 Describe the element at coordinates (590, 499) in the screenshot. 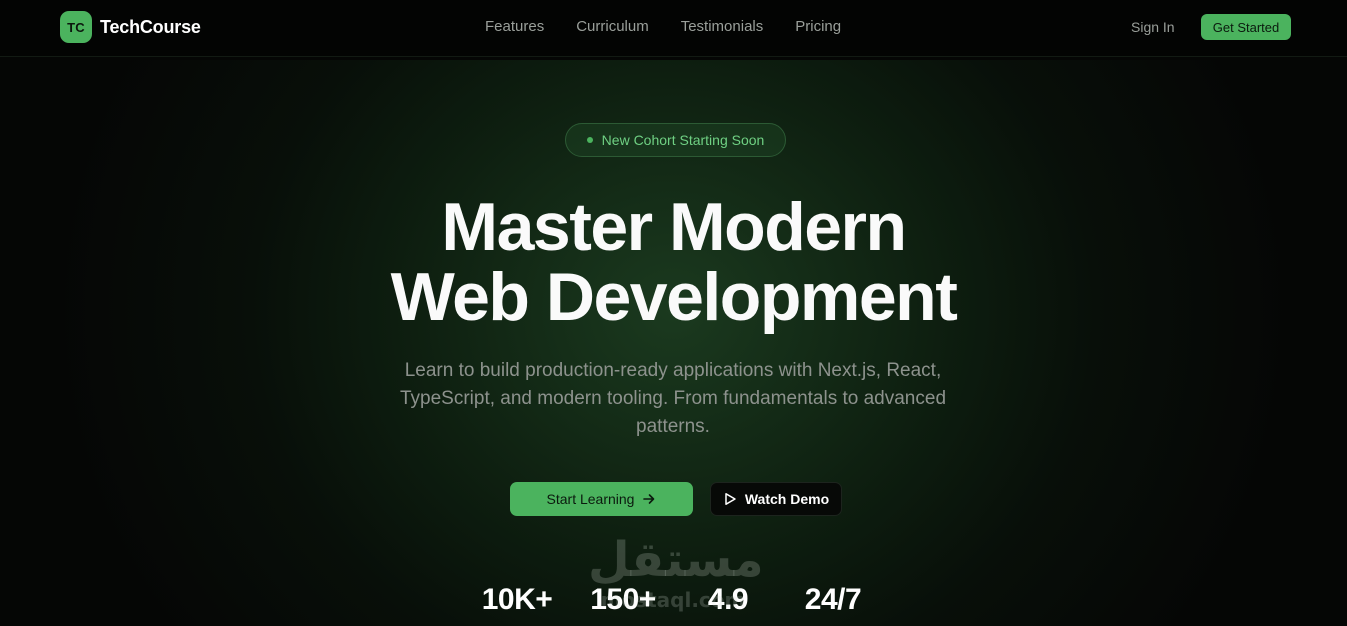

I see `start-learning-label: Start Learning` at that location.